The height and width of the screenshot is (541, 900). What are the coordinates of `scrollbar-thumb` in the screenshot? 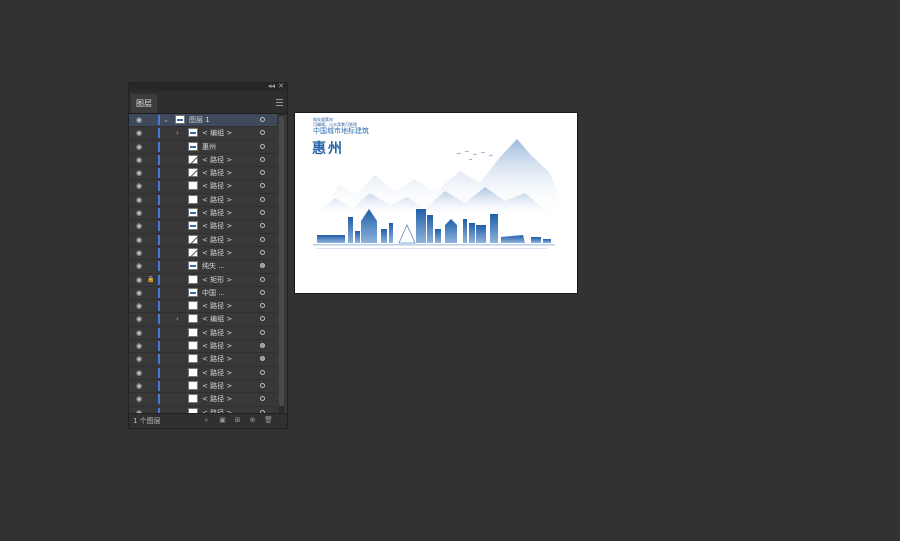 It's located at (281, 261).